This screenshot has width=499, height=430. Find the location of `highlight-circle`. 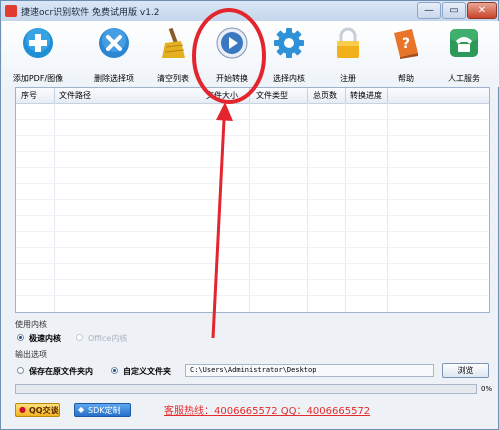

highlight-circle is located at coordinates (229, 56).